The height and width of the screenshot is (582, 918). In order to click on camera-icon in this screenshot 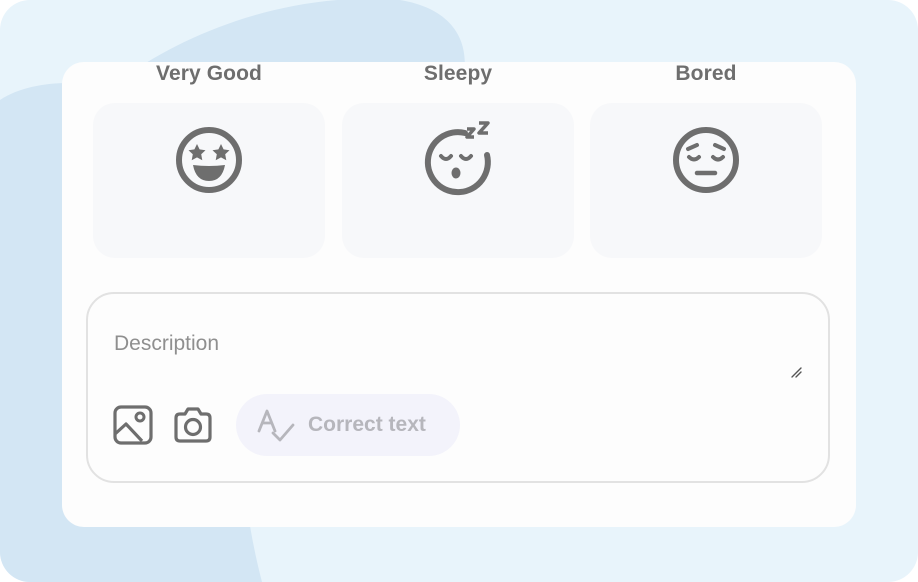, I will do `click(193, 425)`.